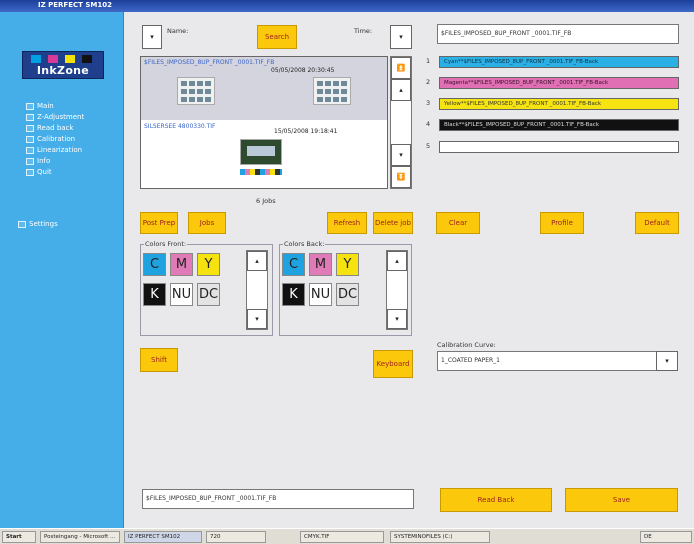  I want to click on profile-button: Profile, so click(562, 223).